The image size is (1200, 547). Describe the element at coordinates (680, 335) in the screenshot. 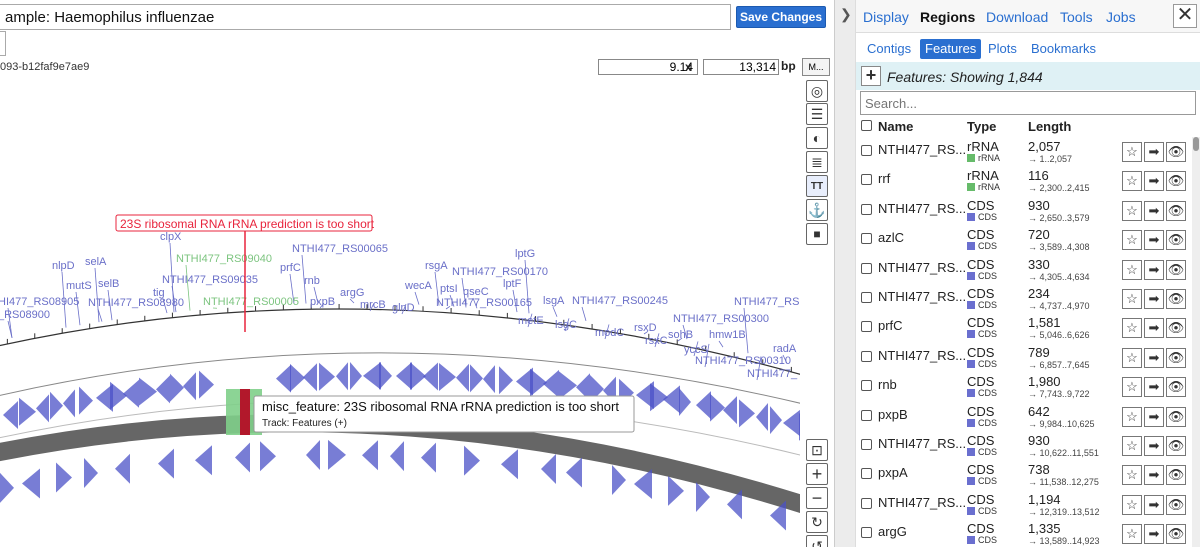

I see `feature-label: sohB` at that location.